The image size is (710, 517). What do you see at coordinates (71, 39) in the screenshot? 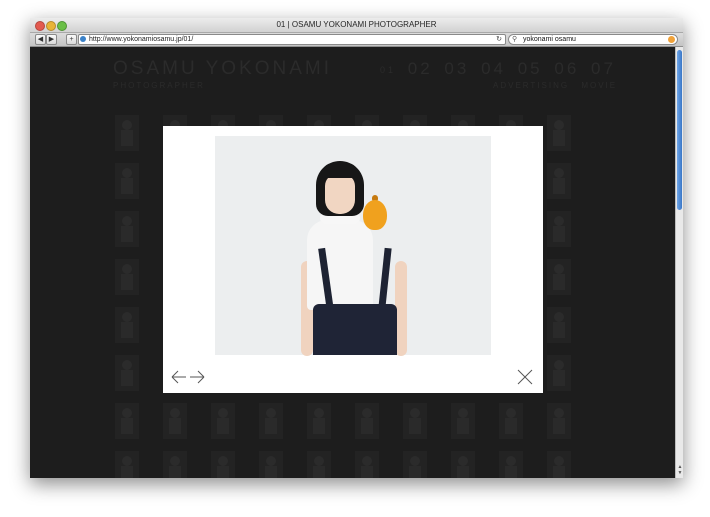
I see `add-bookmark-button: +` at bounding box center [71, 39].